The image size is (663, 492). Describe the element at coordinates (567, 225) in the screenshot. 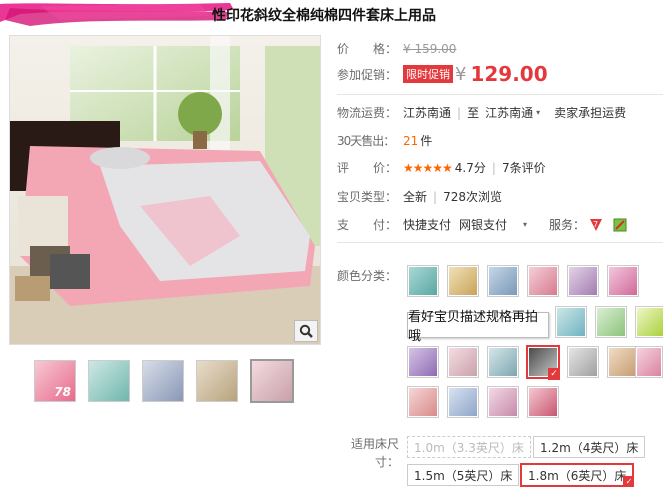

I see `service-label: 服务：` at that location.